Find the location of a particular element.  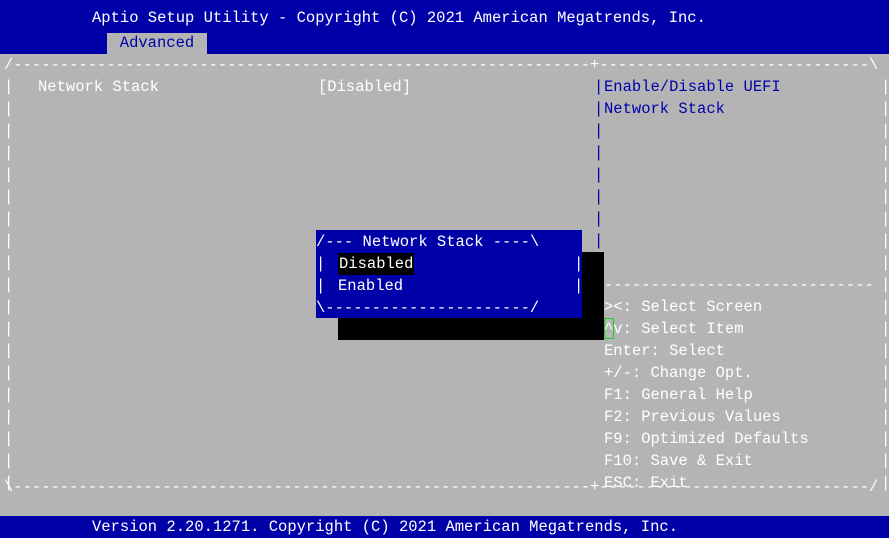

key-help-change-opt: +/-: Change Opt. is located at coordinates (678, 373).